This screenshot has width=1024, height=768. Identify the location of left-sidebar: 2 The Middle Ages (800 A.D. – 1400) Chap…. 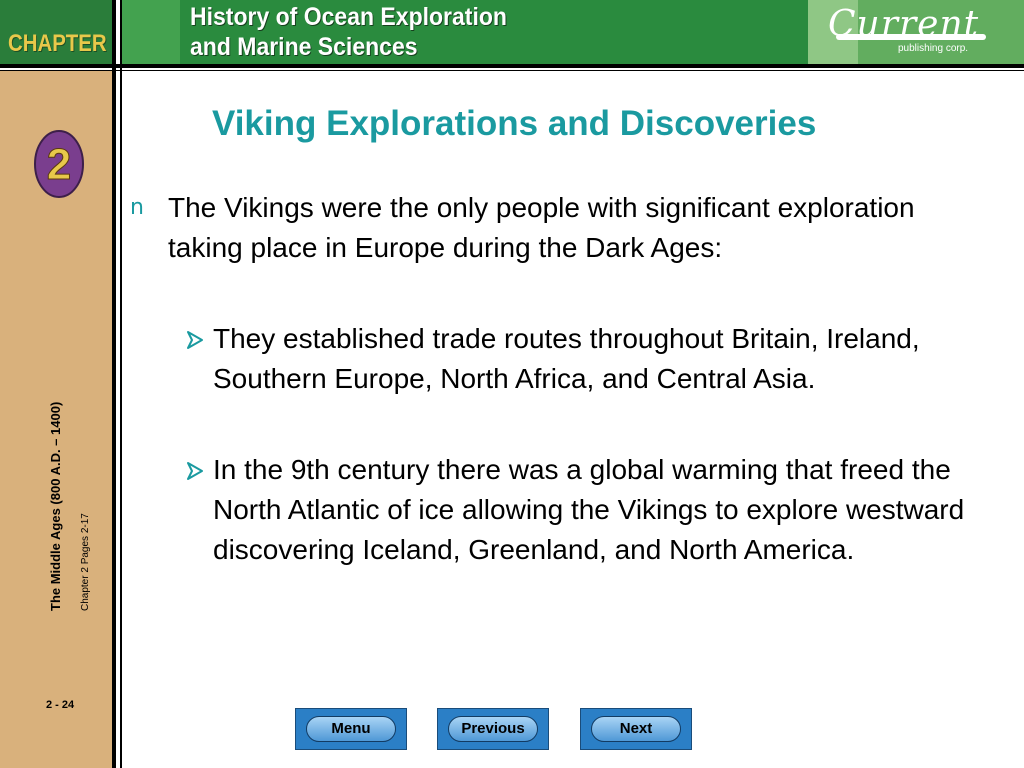
(56, 419).